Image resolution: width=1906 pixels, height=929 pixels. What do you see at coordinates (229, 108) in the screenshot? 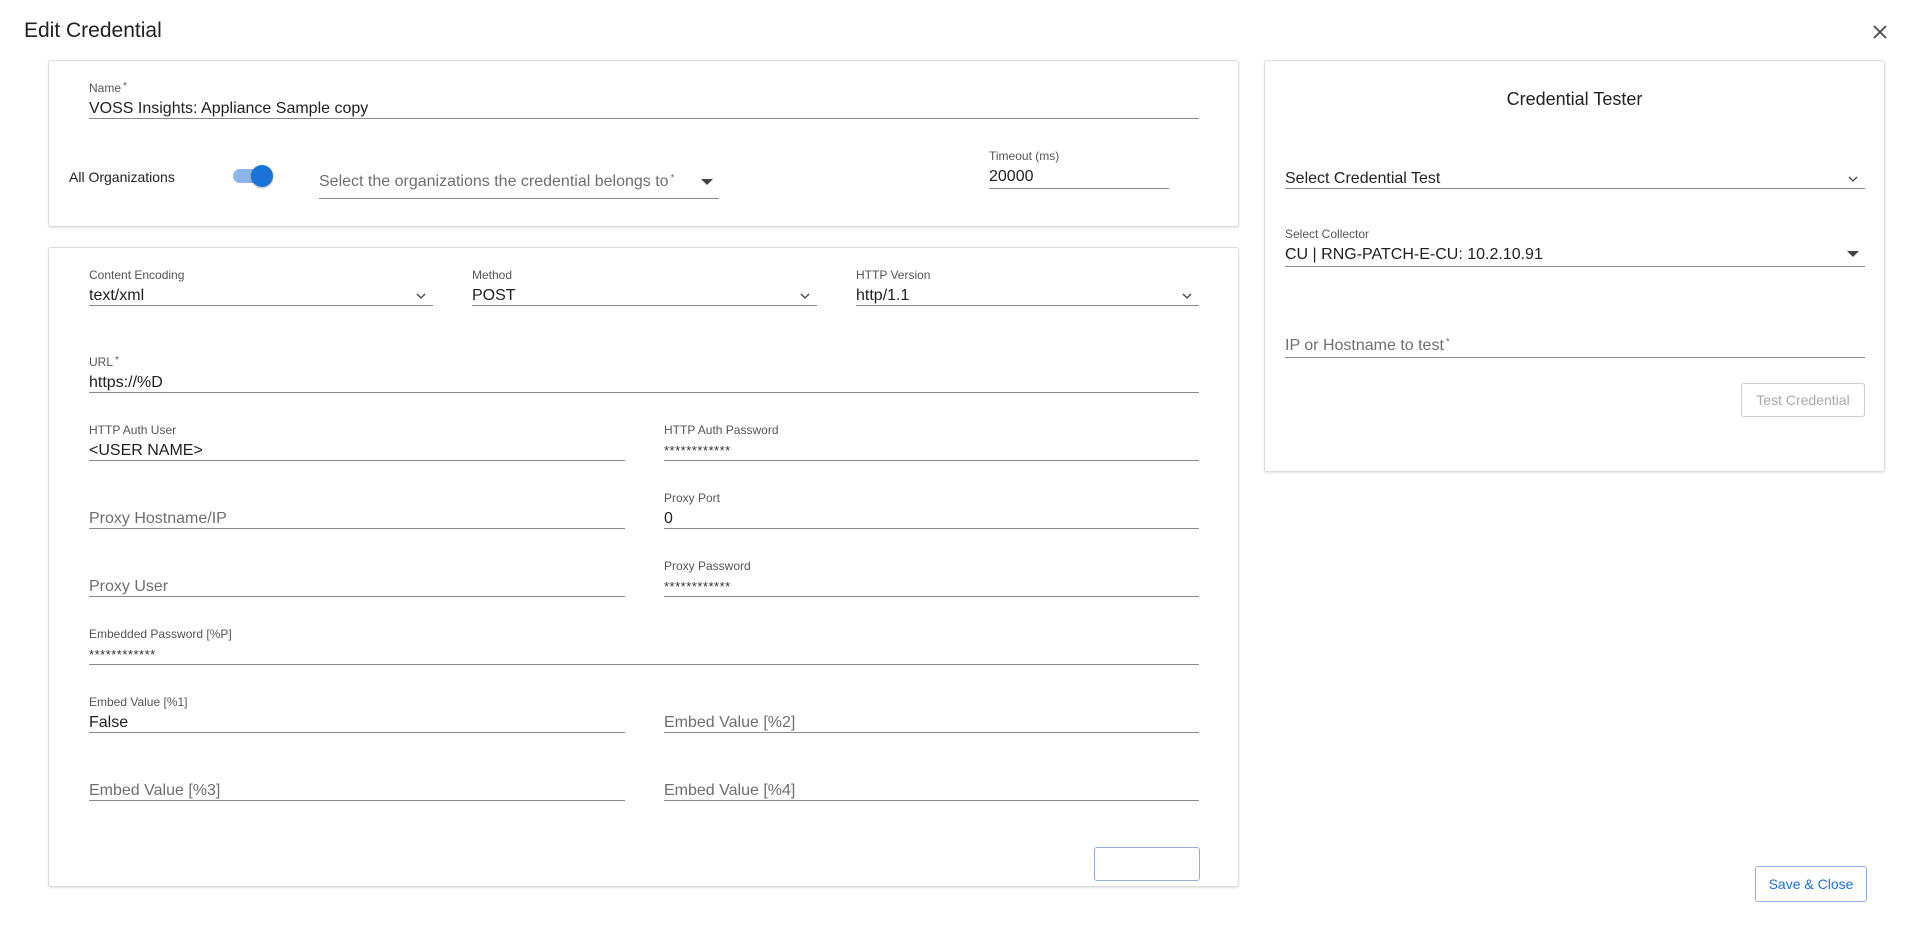
I see `name-value: VOSS Insights: Appliance Sample copy` at bounding box center [229, 108].